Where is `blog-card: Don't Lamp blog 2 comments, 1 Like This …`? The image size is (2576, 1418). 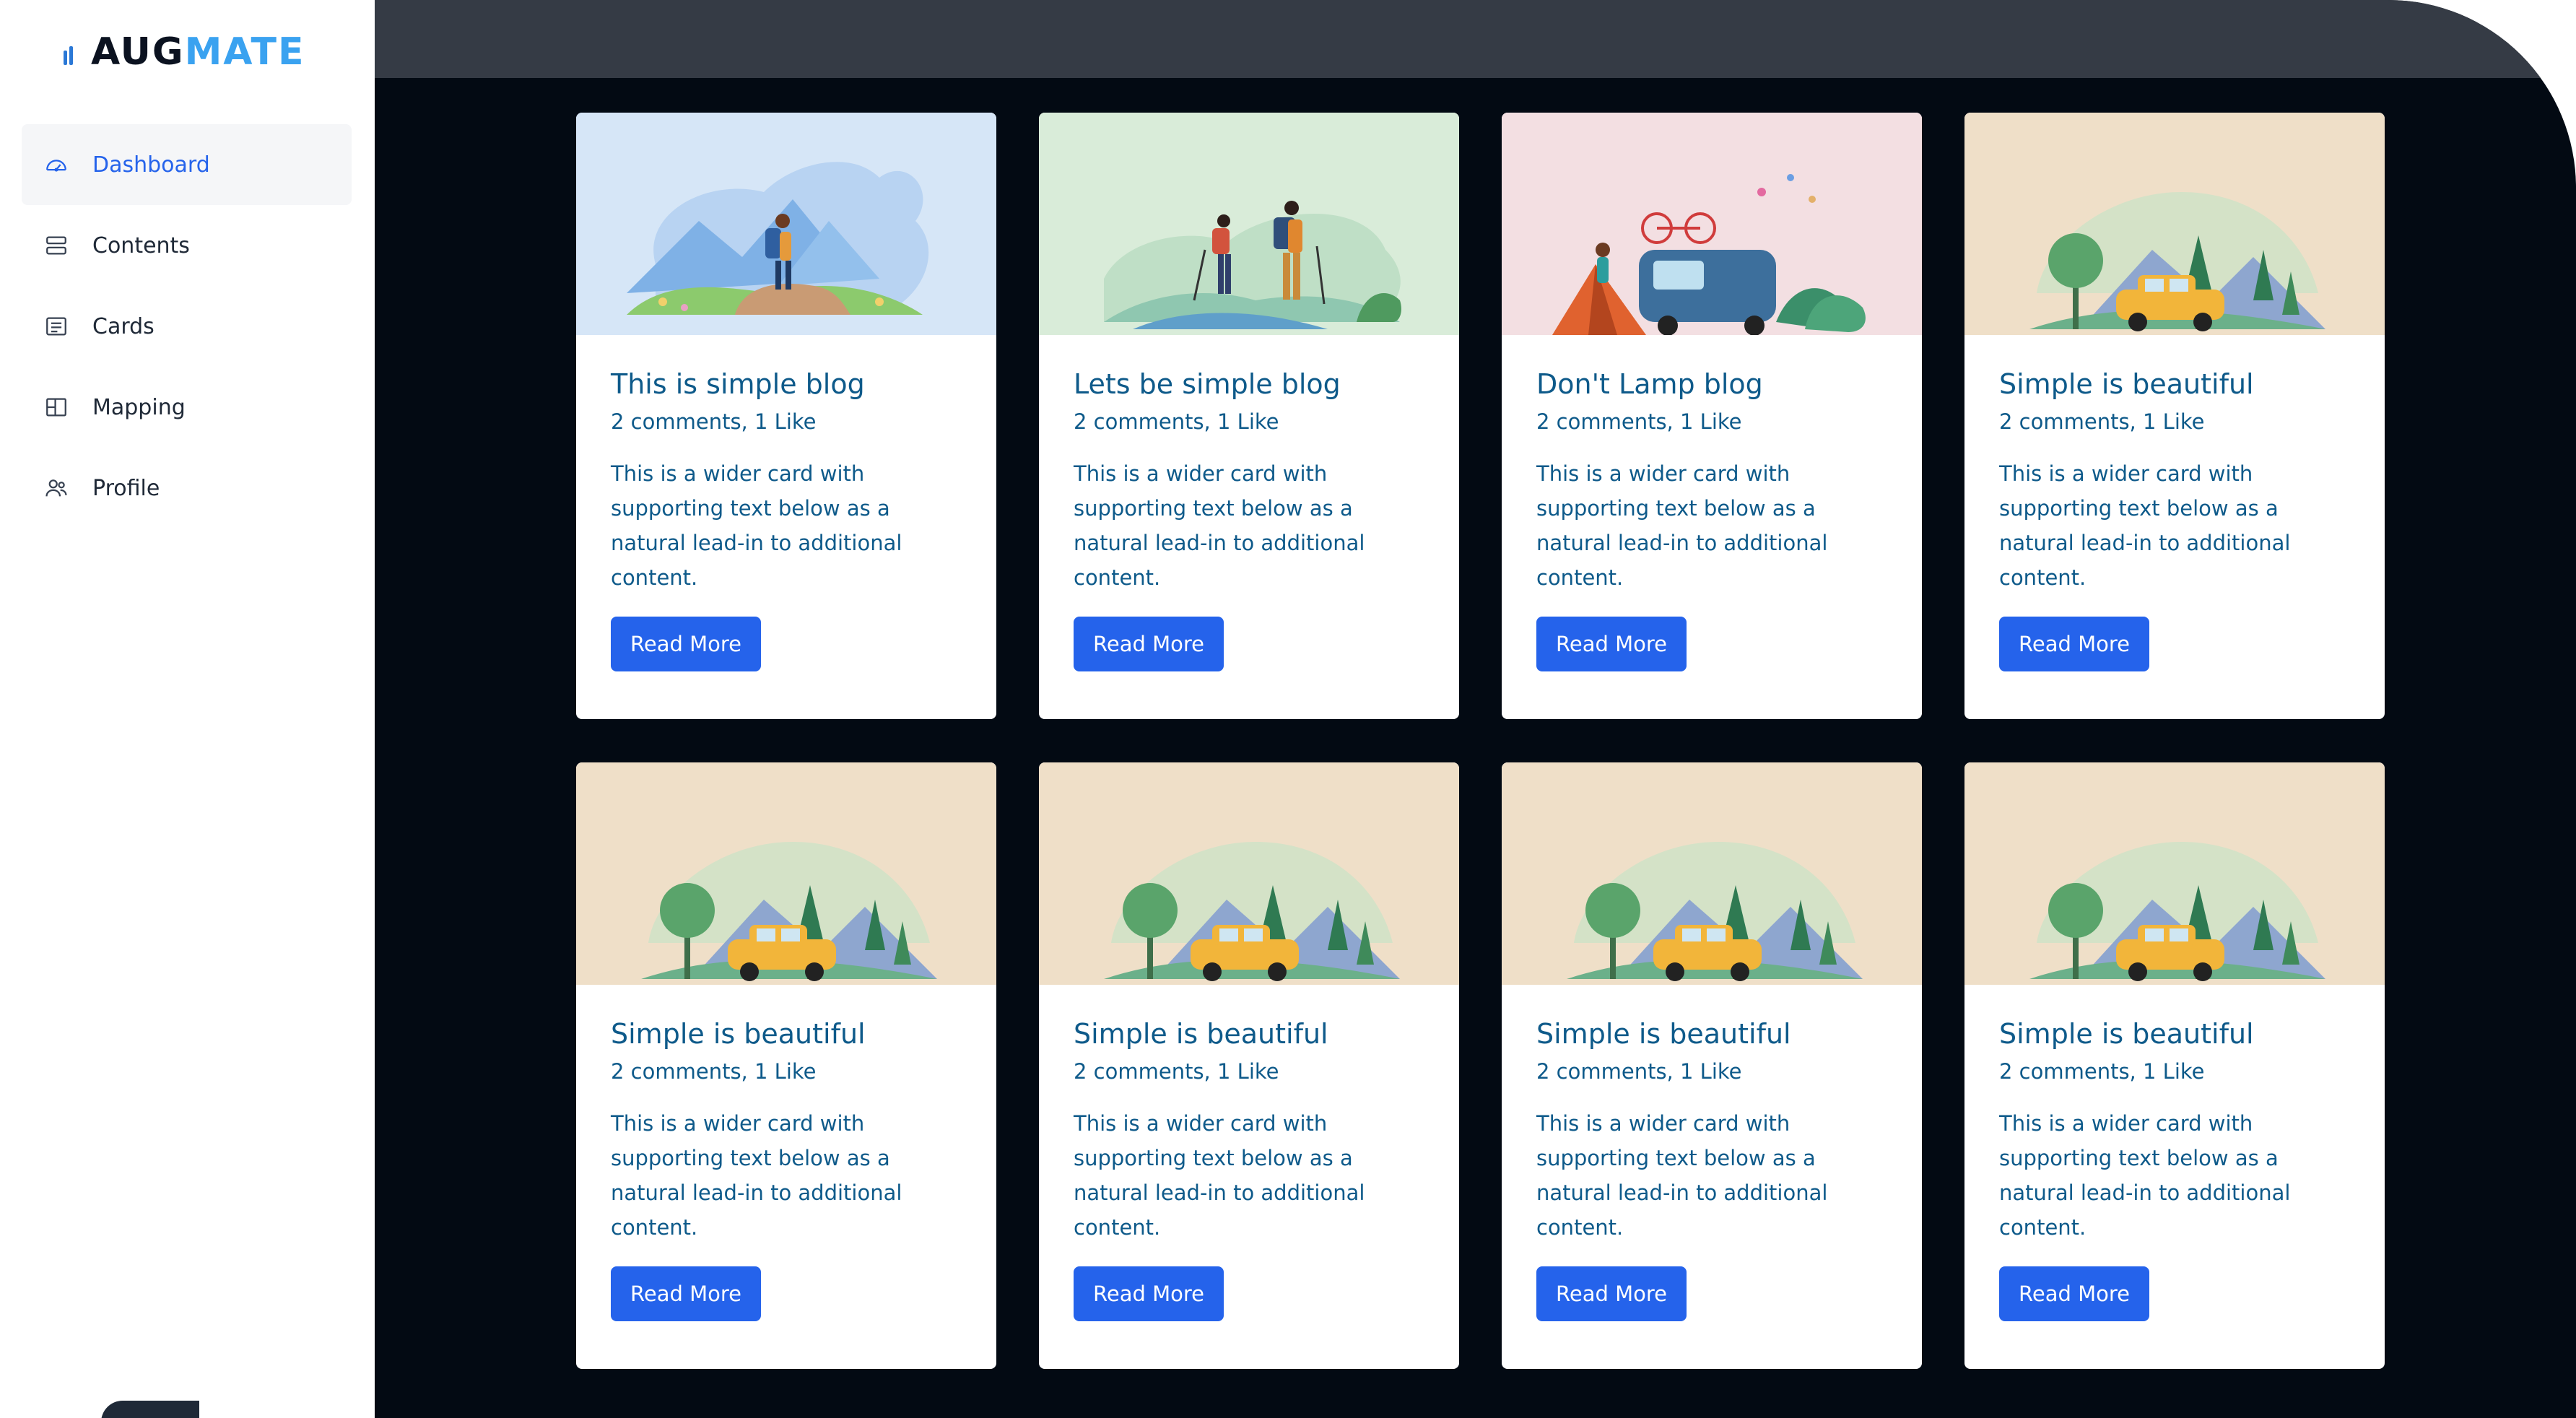
blog-card: Don't Lamp blog 2 comments, 1 Like This … is located at coordinates (1712, 416).